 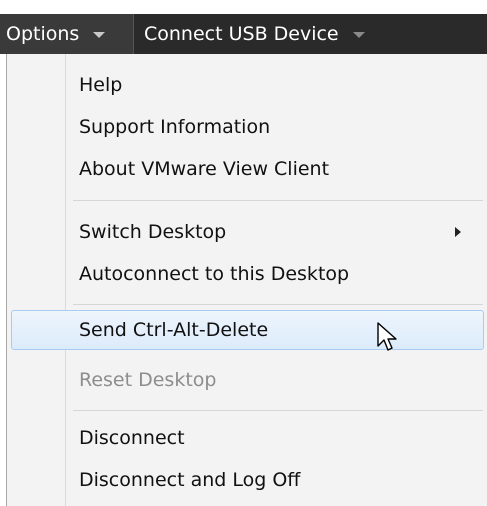 I want to click on connect-usb-menu-label: Connect USB Device, so click(x=241, y=34).